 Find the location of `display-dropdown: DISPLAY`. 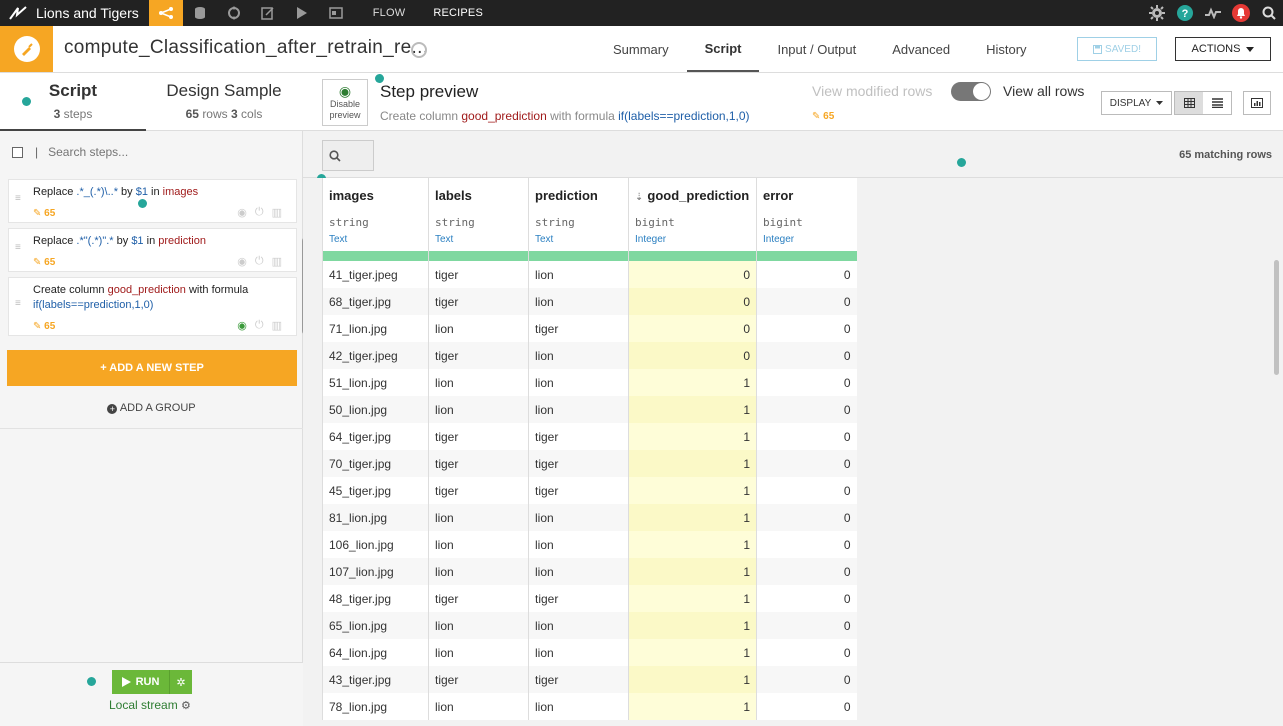

display-dropdown: DISPLAY is located at coordinates (1136, 103).